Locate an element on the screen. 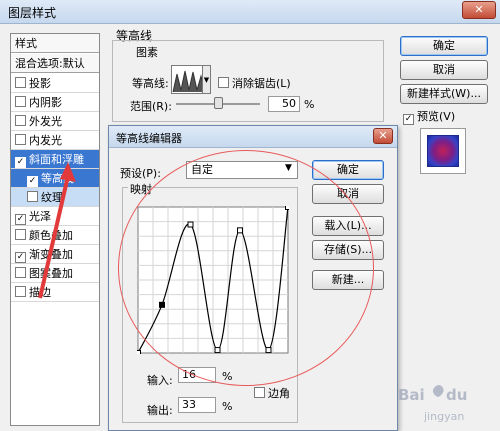  dialog-title: 等高线编辑器 is located at coordinates (149, 138).